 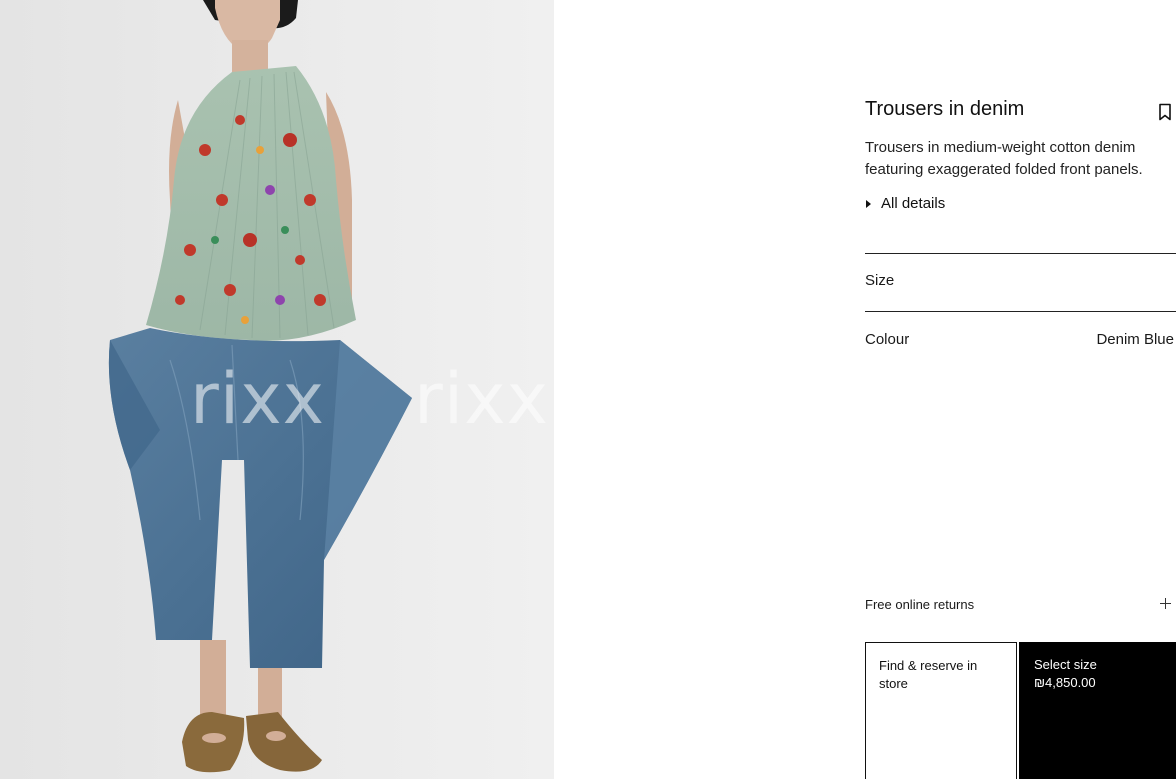 I want to click on find-reserve-in-store-button: Find & reserve in store, so click(x=941, y=710).